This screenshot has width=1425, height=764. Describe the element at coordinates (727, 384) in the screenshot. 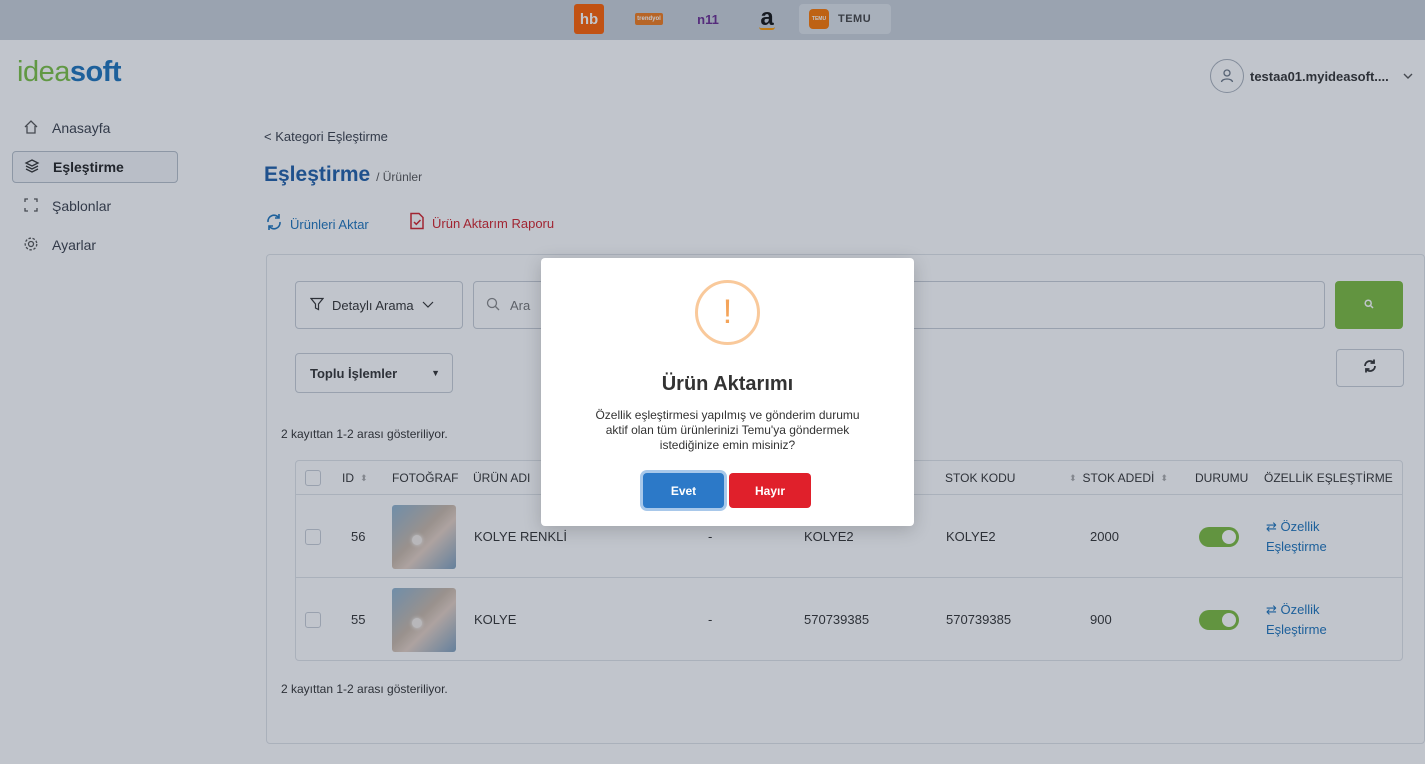

I see `dialog-title: Ürün Aktarımı` at that location.